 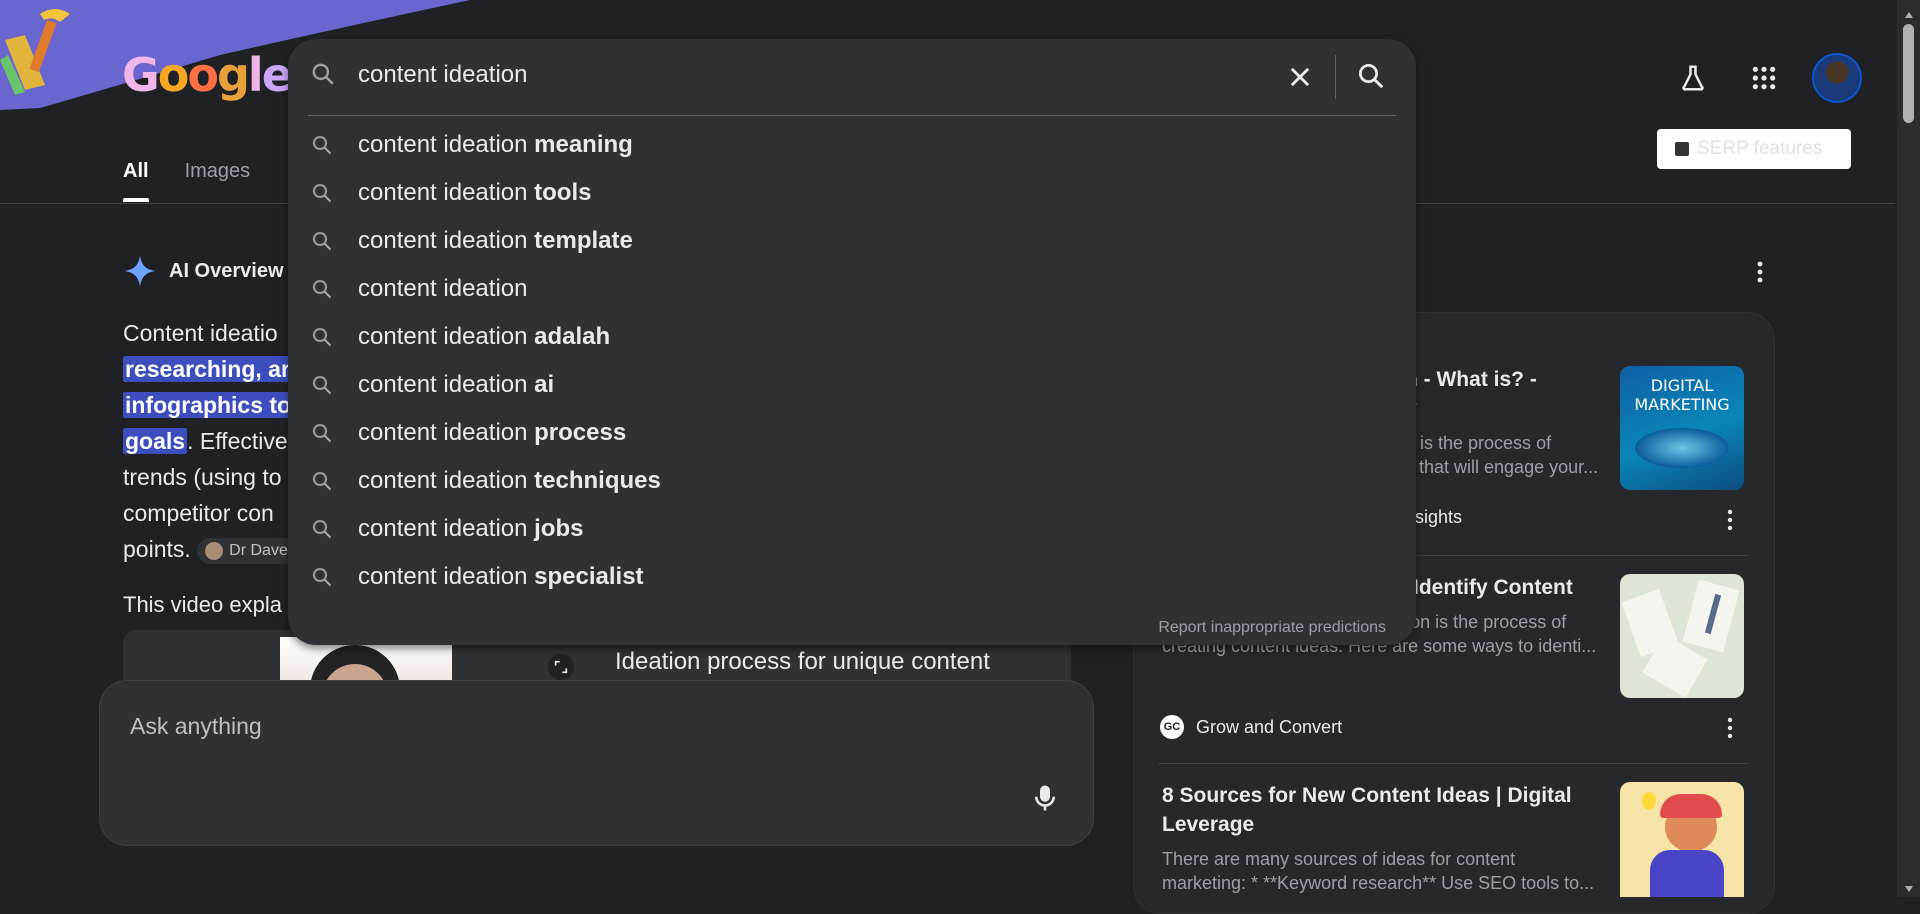 I want to click on logo-letter: g, so click(x=233, y=75).